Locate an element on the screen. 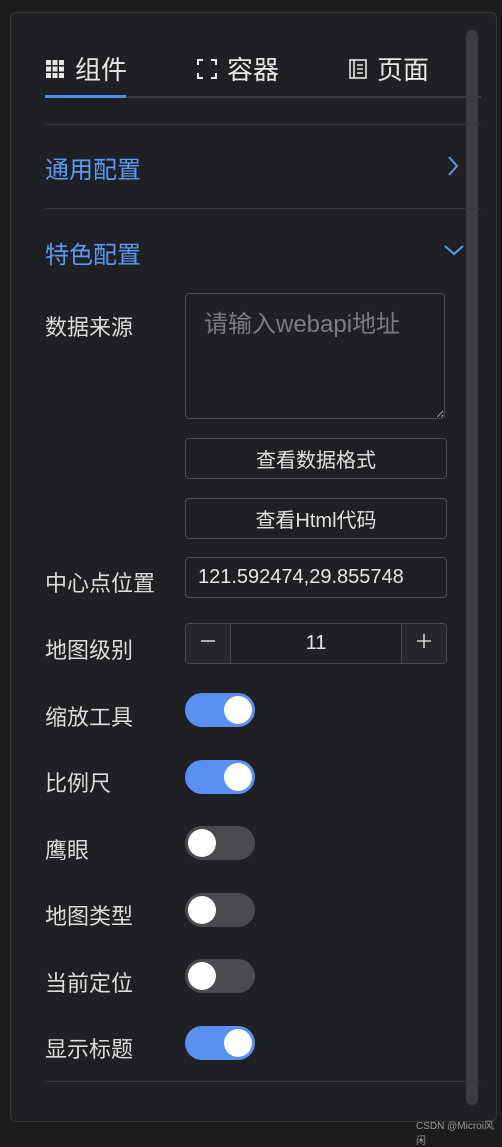 The height and width of the screenshot is (1147, 502). tab-container: 容器 is located at coordinates (238, 68).